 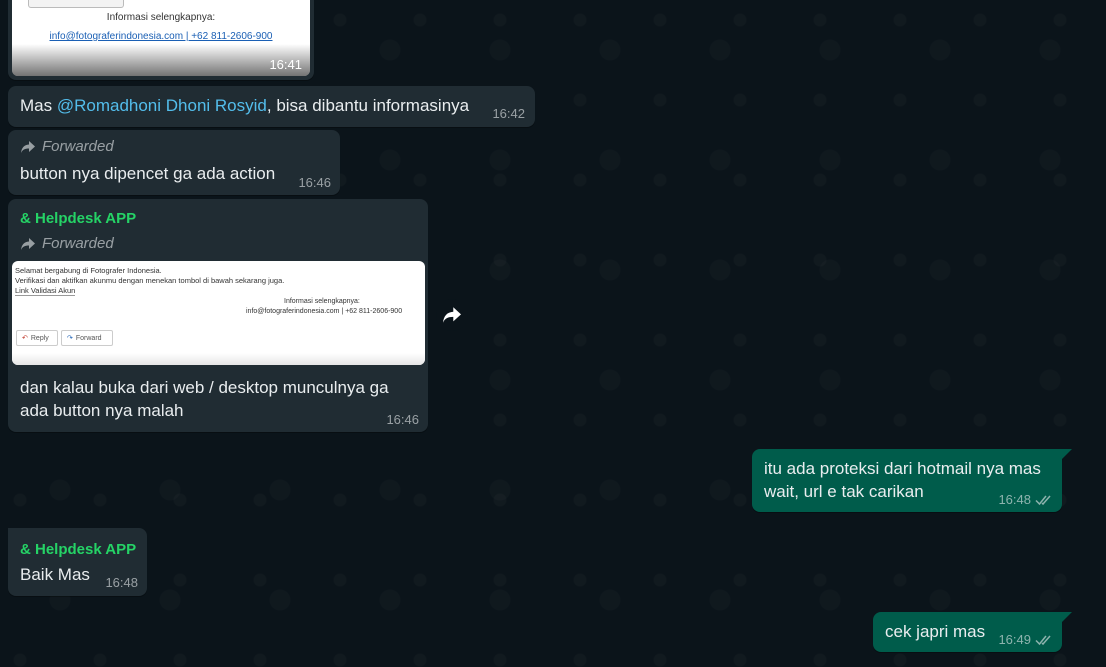 What do you see at coordinates (162, 105) in the screenshot?
I see `mention-link: @Romadhoni Dhoni Rosyid` at bounding box center [162, 105].